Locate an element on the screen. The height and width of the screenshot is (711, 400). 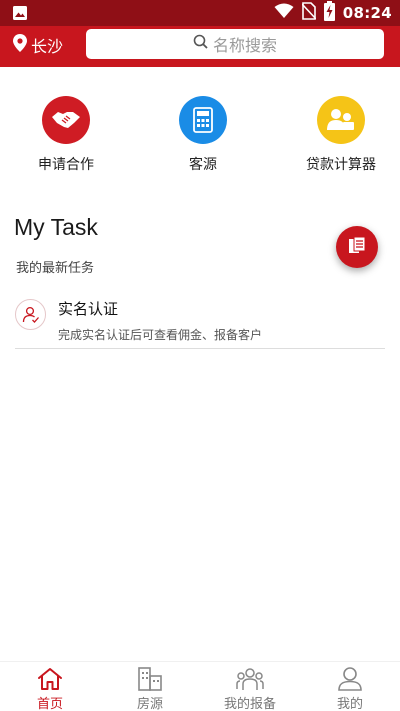
document-icon is located at coordinates (357, 247).